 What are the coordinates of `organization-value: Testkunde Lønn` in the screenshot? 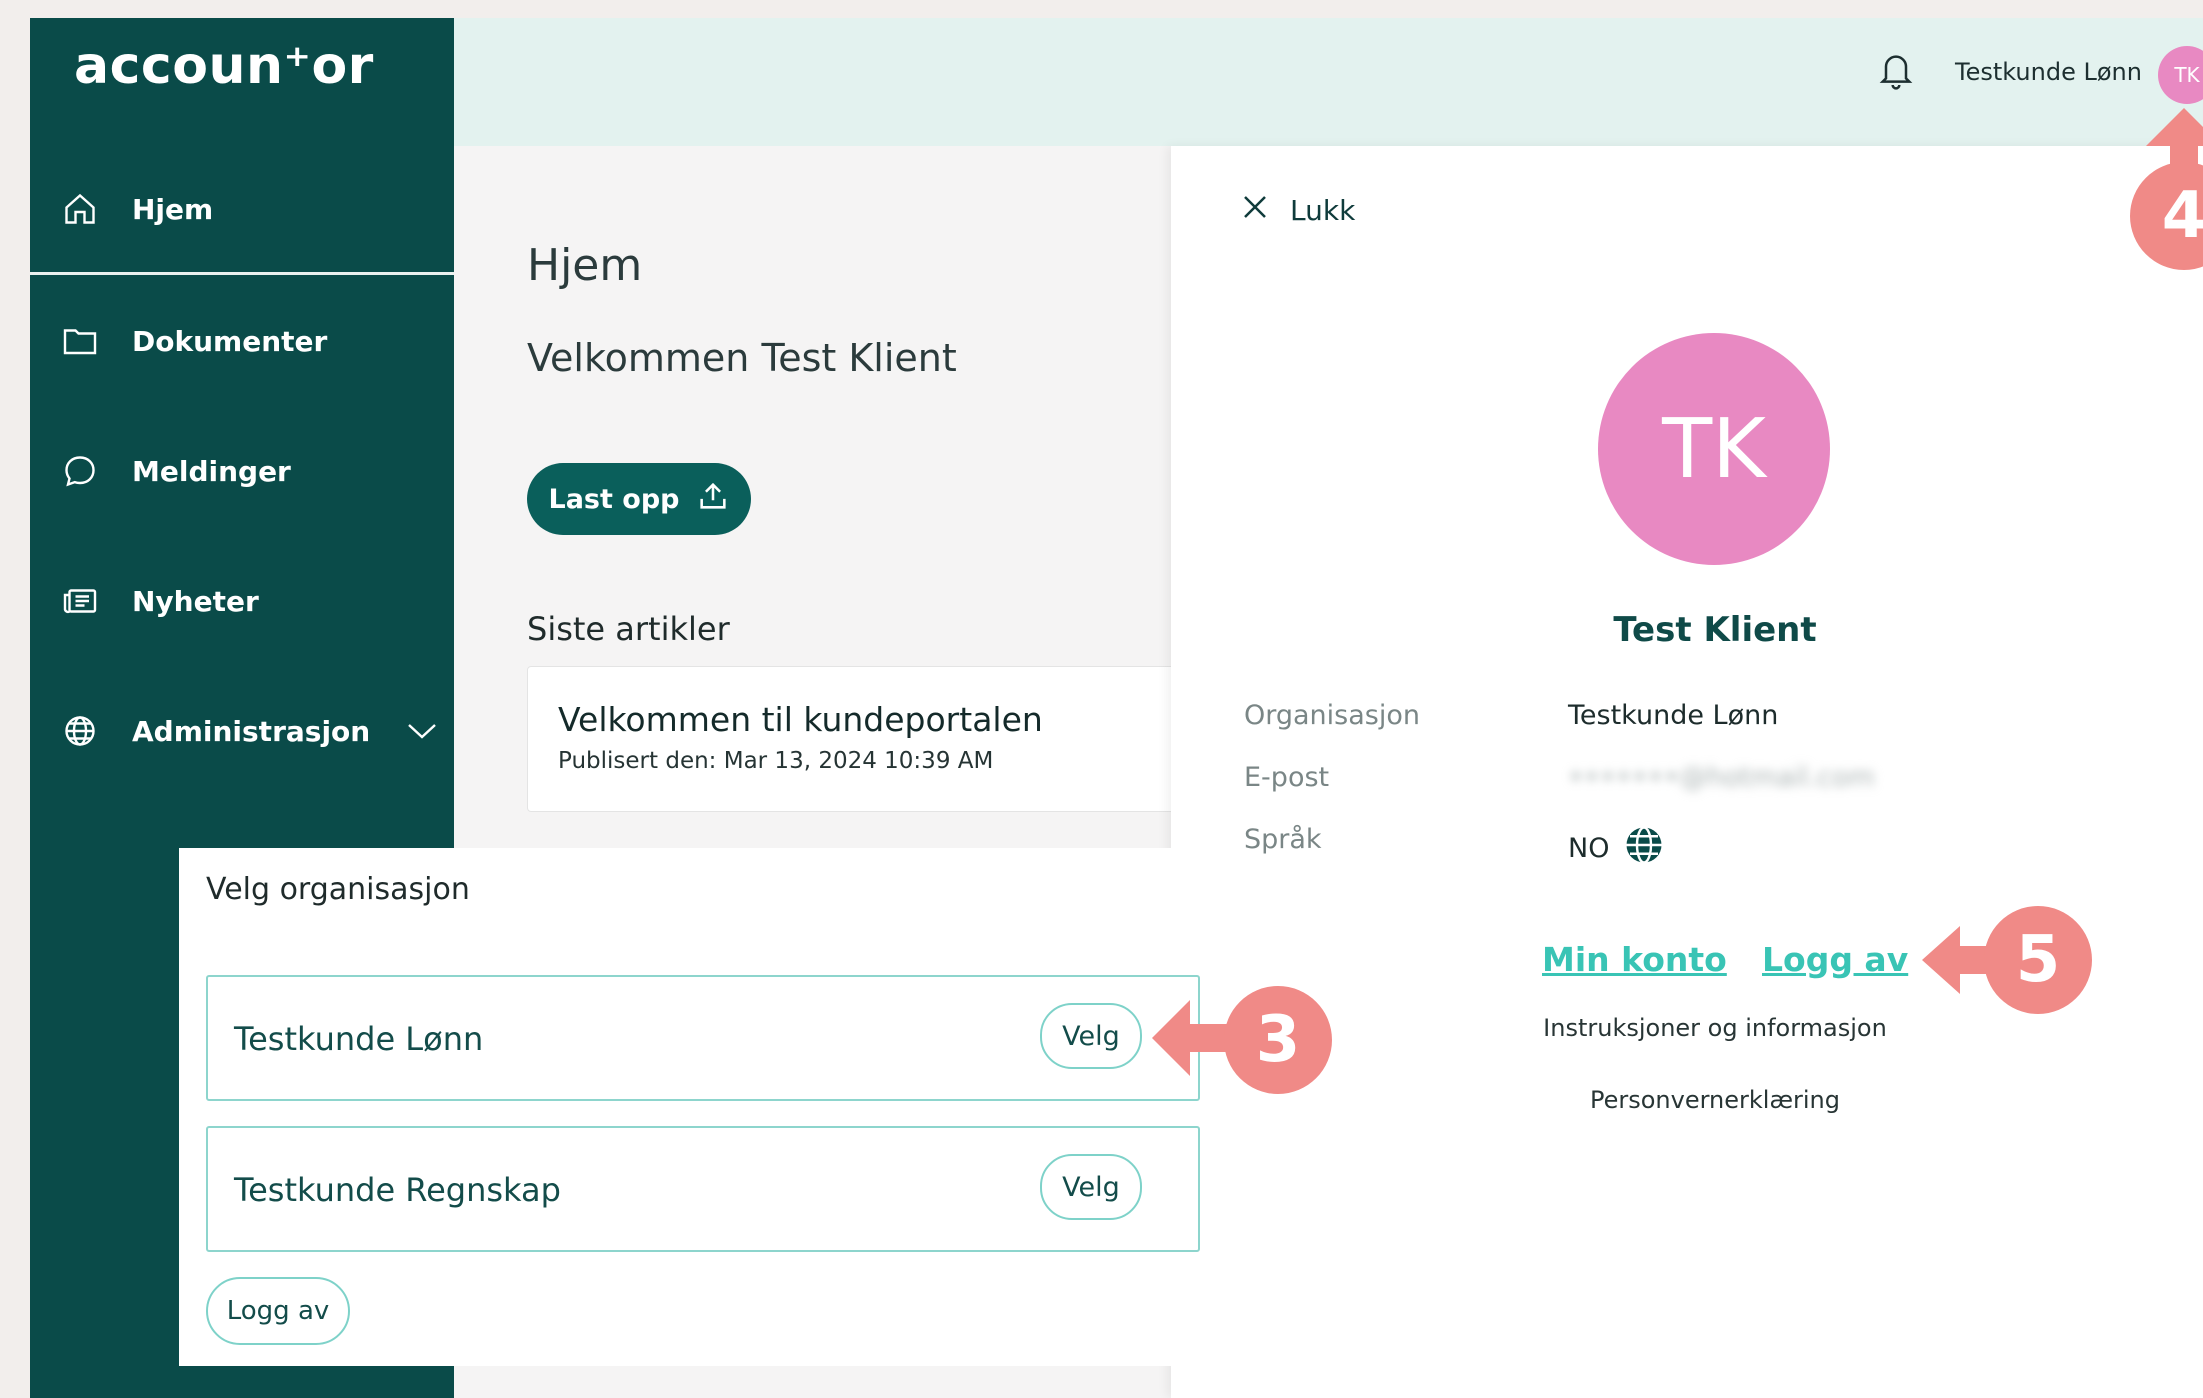 It's located at (1673, 715).